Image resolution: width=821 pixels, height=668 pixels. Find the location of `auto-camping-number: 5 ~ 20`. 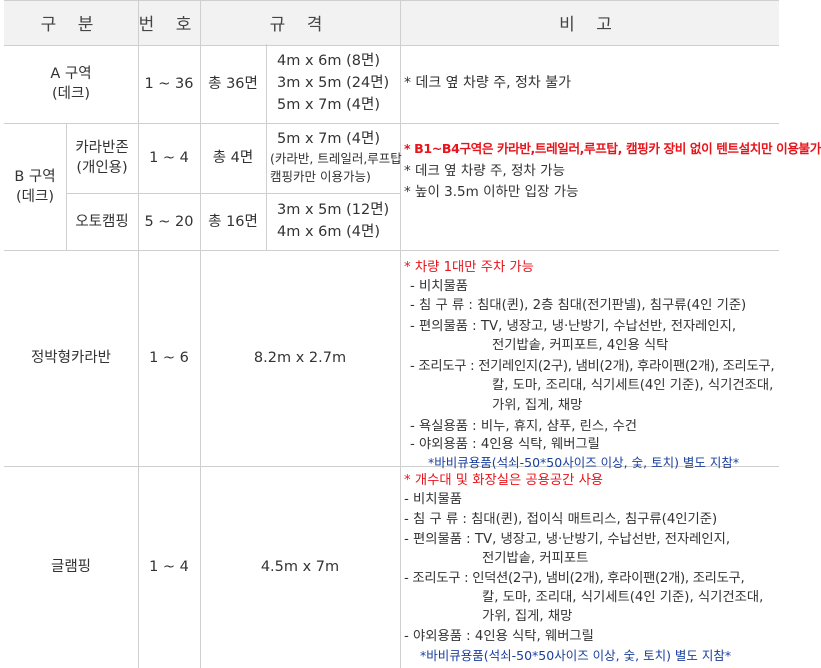

auto-camping-number: 5 ~ 20 is located at coordinates (169, 221).